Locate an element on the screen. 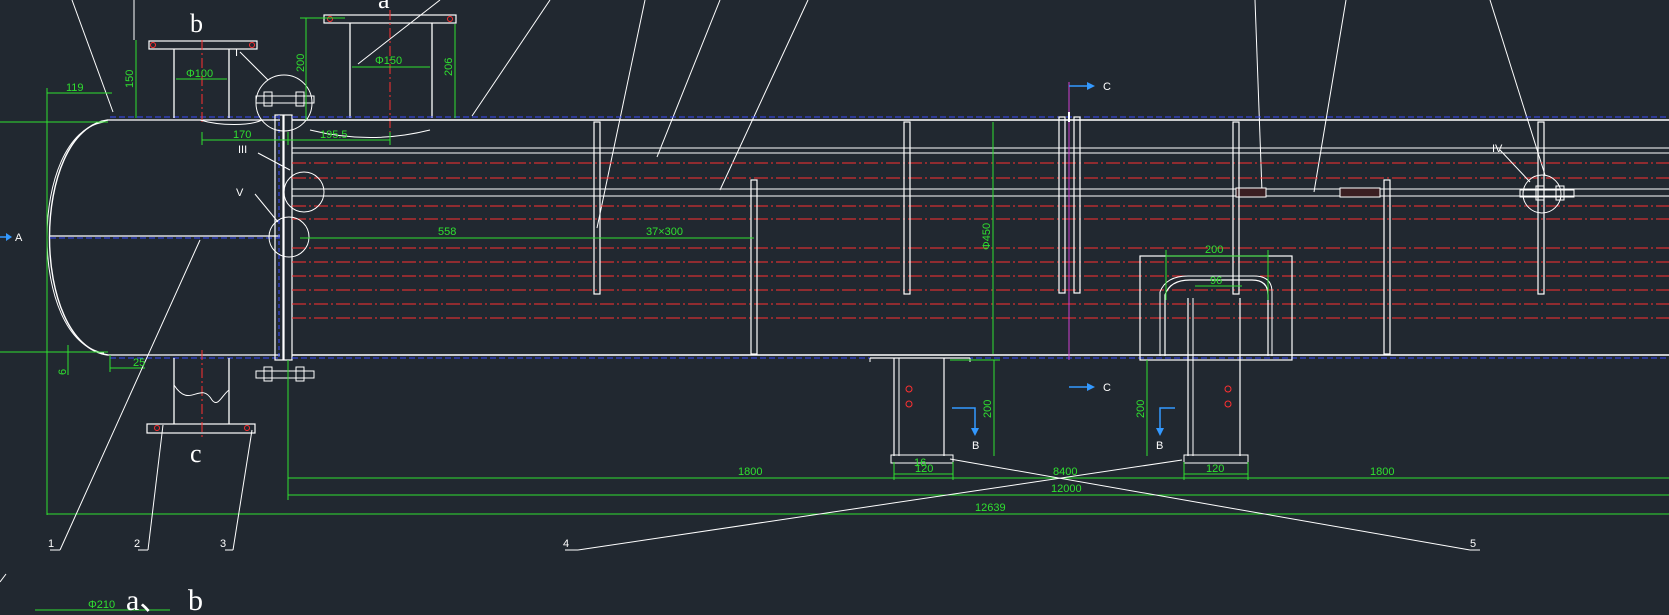  dim-1800-right: 1800 is located at coordinates (1382, 472).